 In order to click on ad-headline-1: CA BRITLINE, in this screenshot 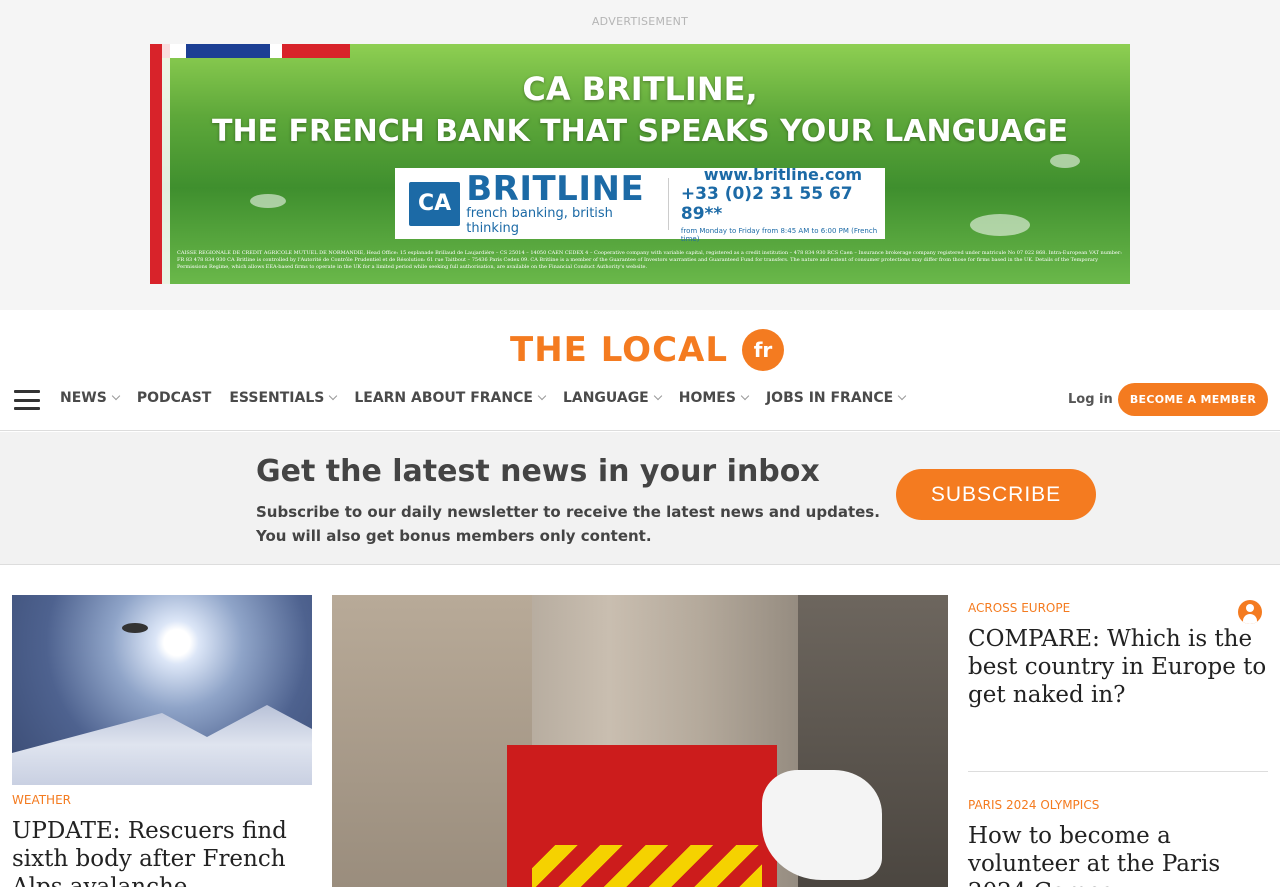, I will do `click(640, 89)`.